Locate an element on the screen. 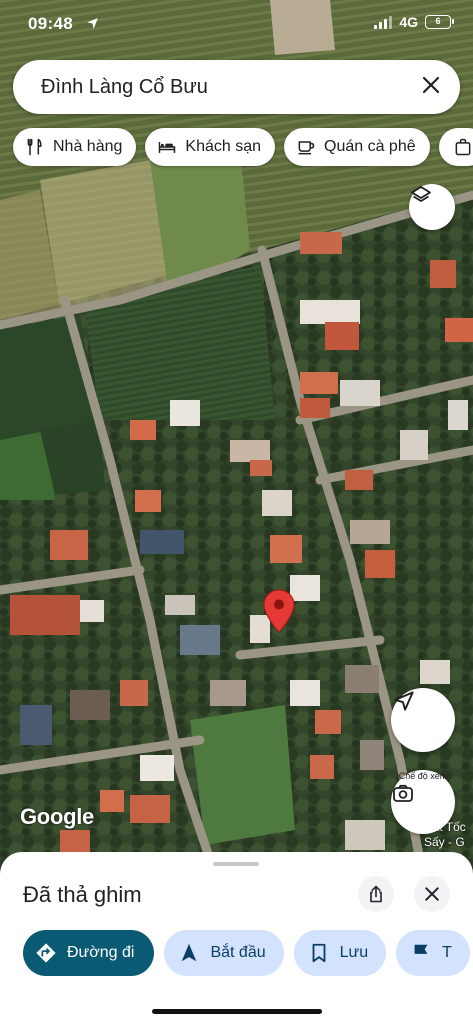  sheet-title: Đã thả ghim is located at coordinates (82, 894).